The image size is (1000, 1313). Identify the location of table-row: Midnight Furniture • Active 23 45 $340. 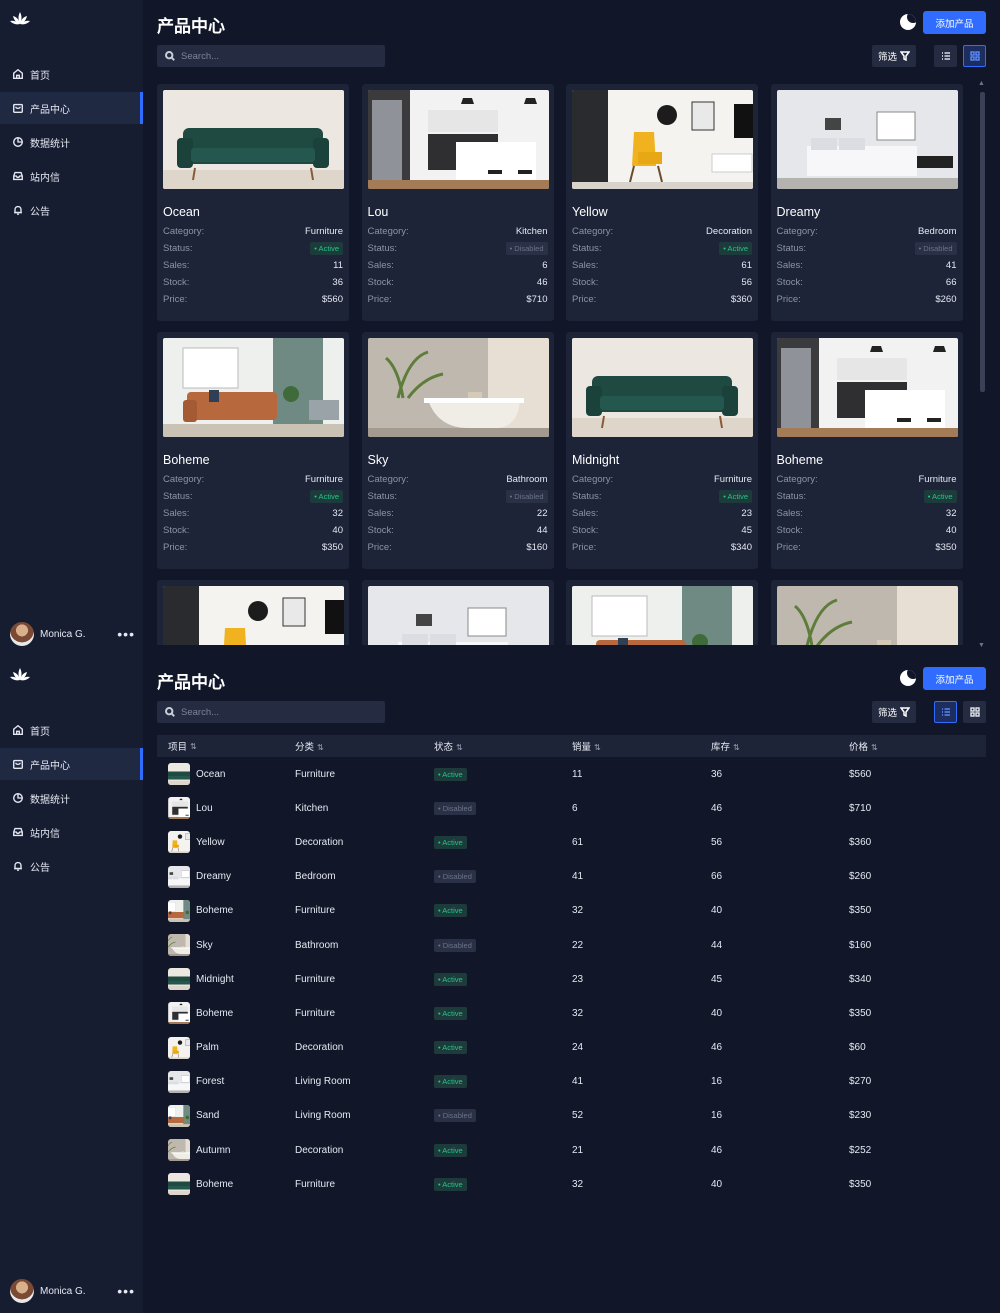
(571, 979).